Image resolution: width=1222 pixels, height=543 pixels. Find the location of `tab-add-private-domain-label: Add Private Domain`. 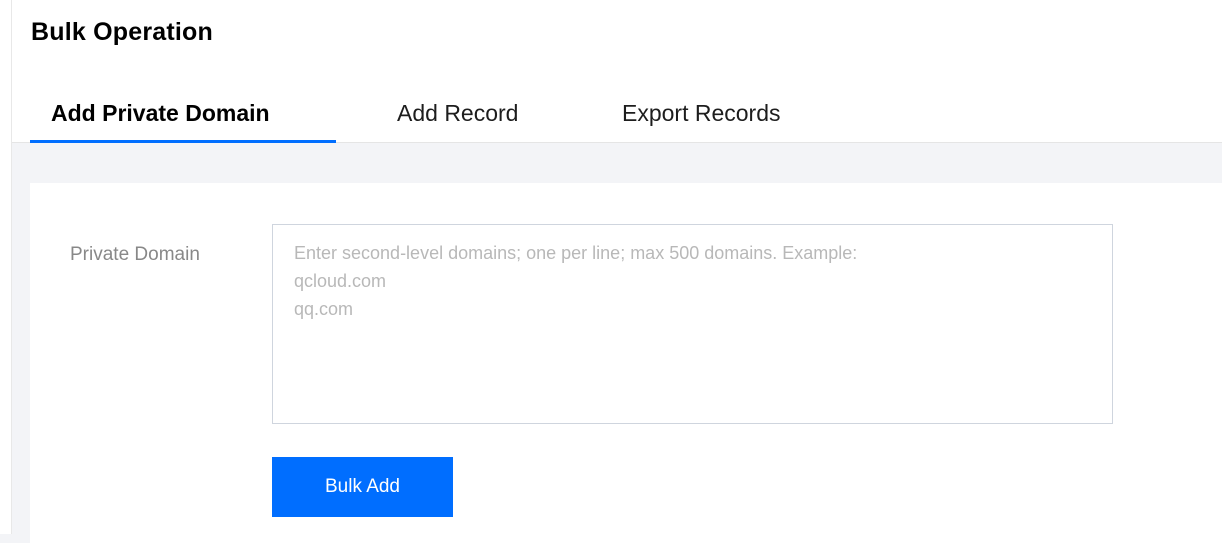

tab-add-private-domain-label: Add Private Domain is located at coordinates (160, 113).